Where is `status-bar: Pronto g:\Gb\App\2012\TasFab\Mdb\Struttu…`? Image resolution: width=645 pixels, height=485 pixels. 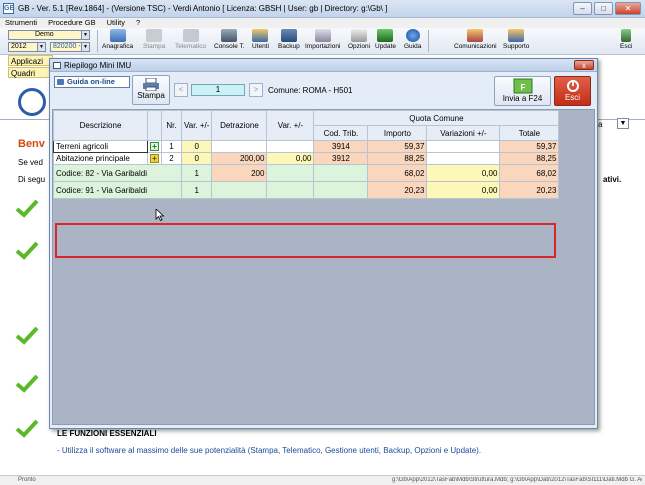
status-bar: Pronto g:\Gb\App\2012\TasFab\Mdb\Struttu… is located at coordinates (322, 480).